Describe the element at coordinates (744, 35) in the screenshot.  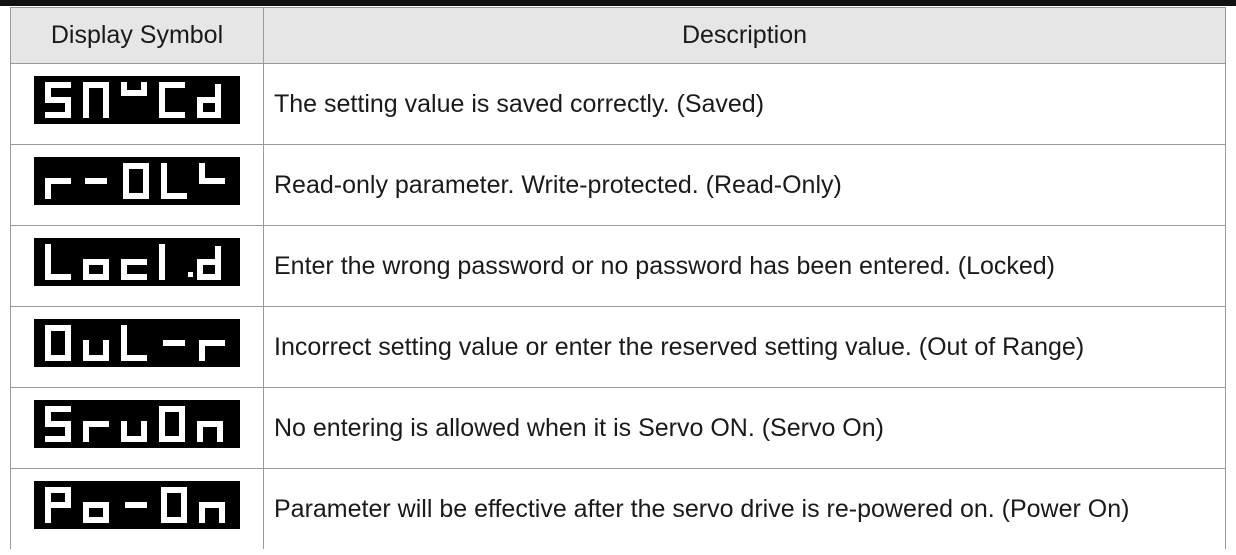
I see `header-description: Description` at that location.